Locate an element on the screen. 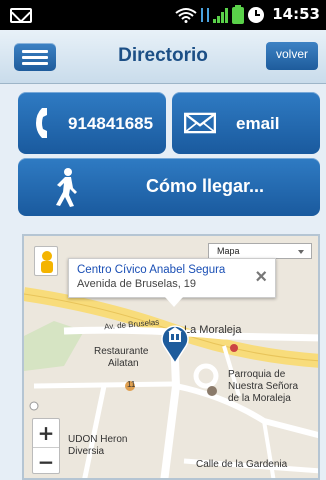 The width and height of the screenshot is (326, 480). close-icon: × is located at coordinates (261, 277).